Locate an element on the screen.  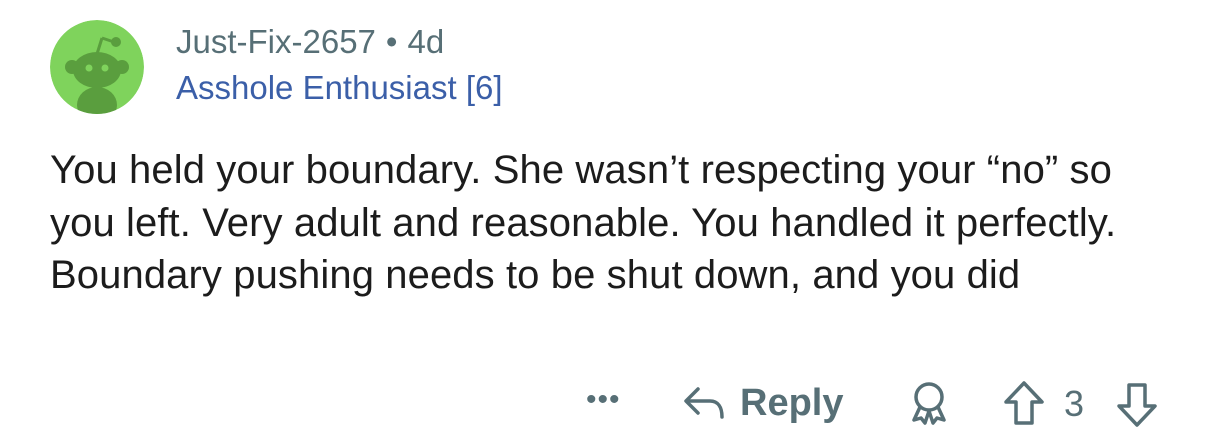
comment-meta: Just-Fix-2657 • 4d is located at coordinates (310, 42).